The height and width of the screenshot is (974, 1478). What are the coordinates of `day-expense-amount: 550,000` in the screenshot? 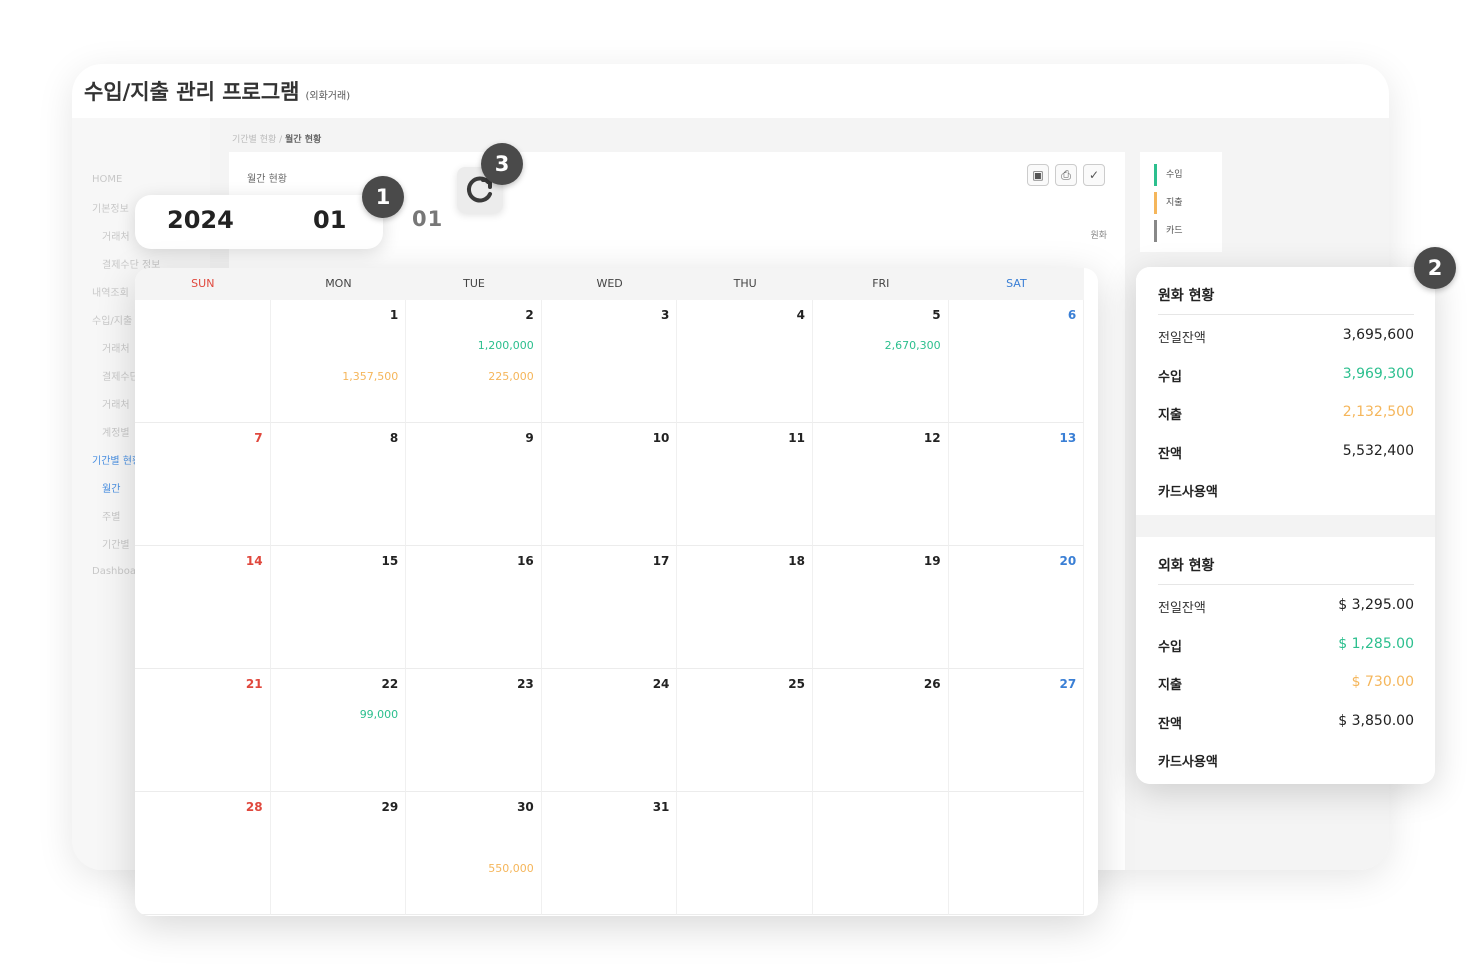 It's located at (511, 868).